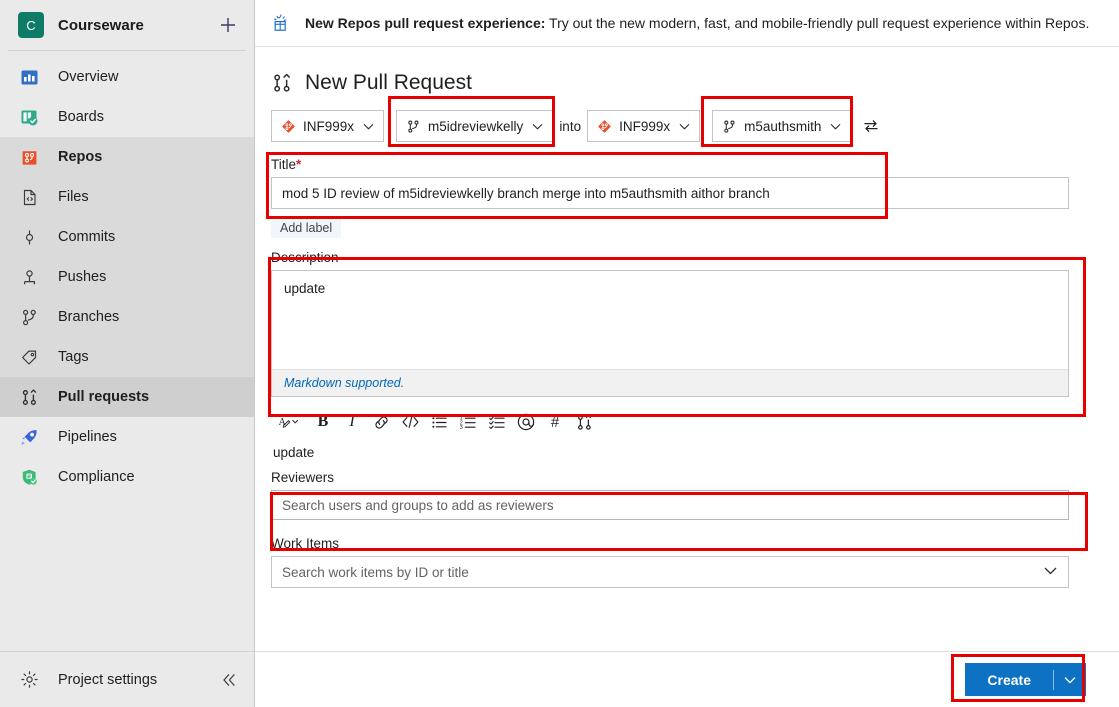 The width and height of the screenshot is (1119, 707). Describe the element at coordinates (388, 82) in the screenshot. I see `page-title: New Pull Request` at that location.